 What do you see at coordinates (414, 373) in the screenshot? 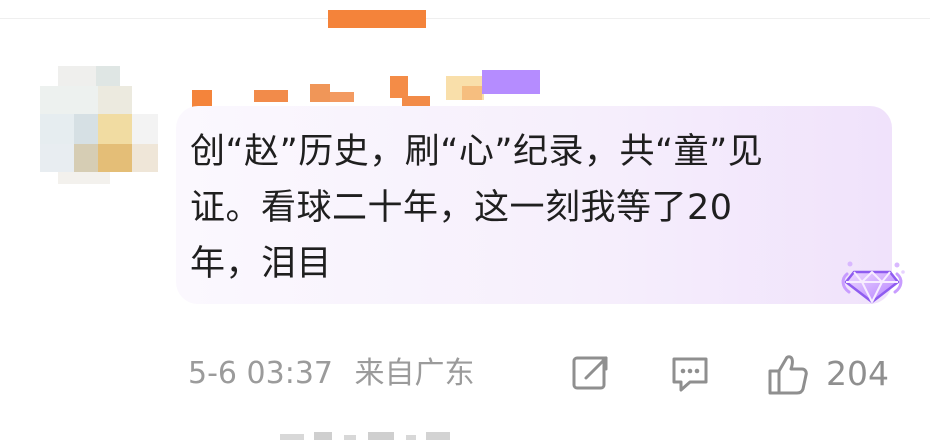
I see `location: 来自广东` at bounding box center [414, 373].